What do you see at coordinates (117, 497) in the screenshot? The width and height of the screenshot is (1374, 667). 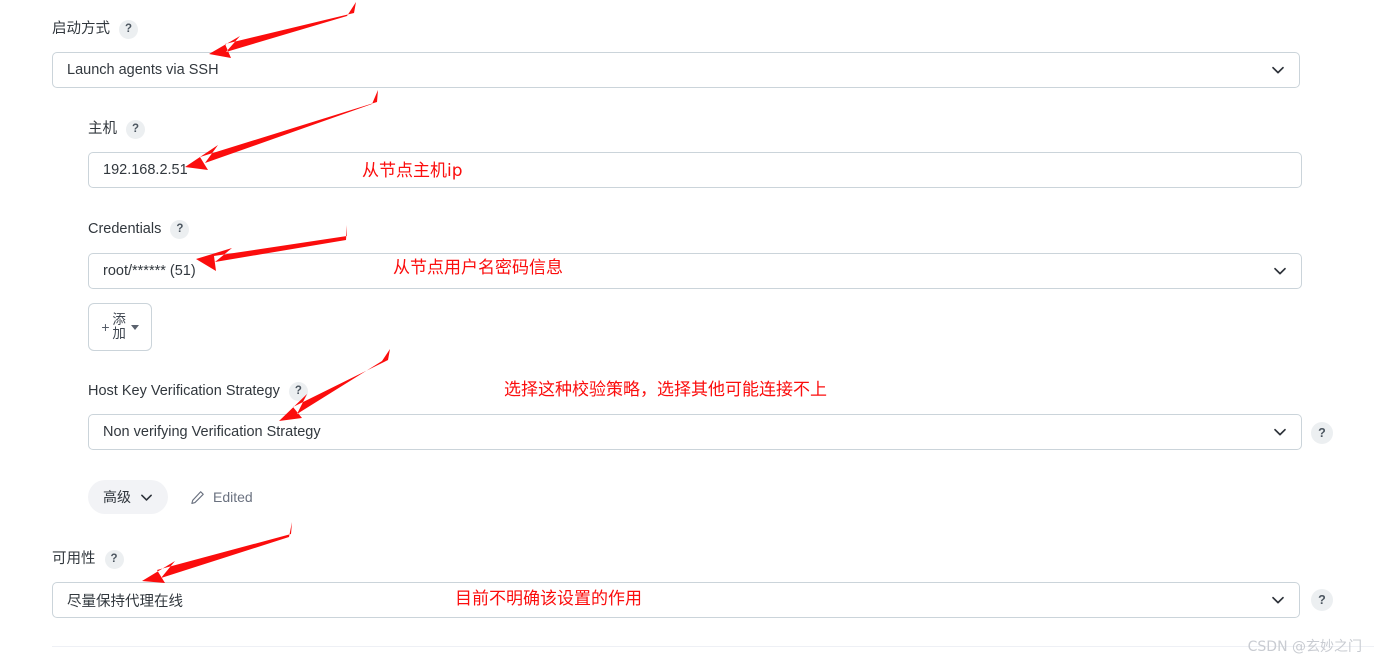 I see `advanced-label: 高级` at bounding box center [117, 497].